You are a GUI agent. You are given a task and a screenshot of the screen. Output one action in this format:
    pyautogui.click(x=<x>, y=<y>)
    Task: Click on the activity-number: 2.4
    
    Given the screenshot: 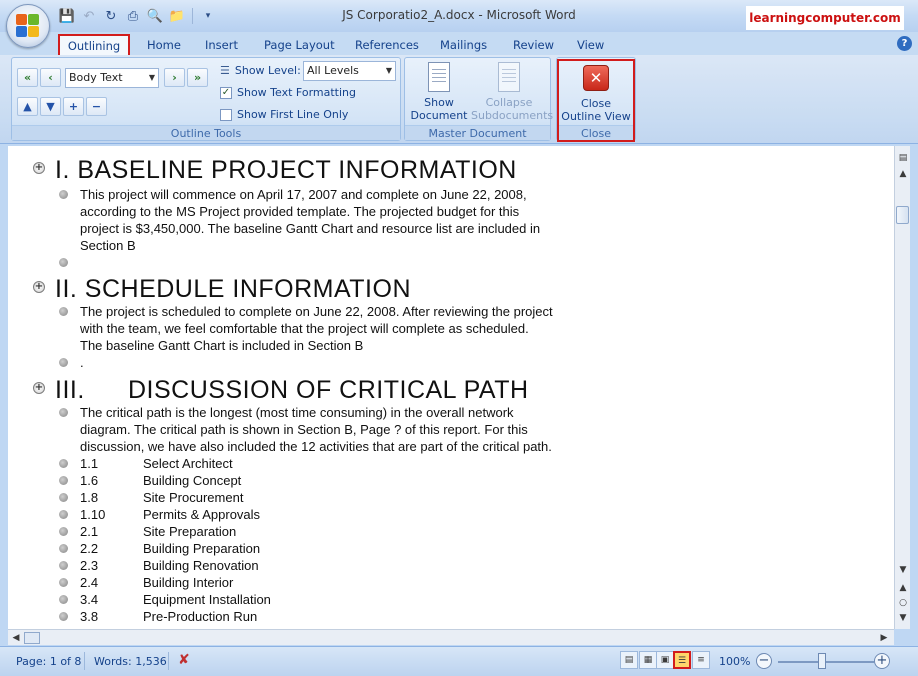 What is the action you would take?
    pyautogui.click(x=89, y=582)
    